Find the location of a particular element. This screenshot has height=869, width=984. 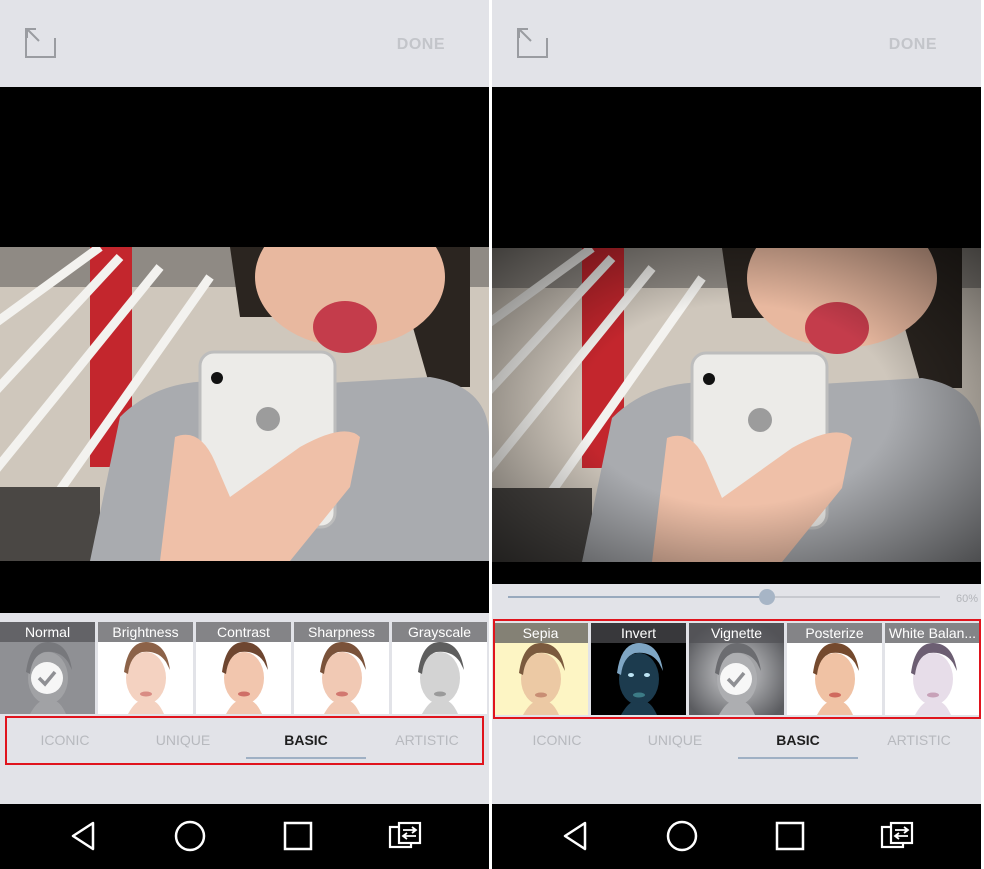

slider-thumb is located at coordinates (767, 597).